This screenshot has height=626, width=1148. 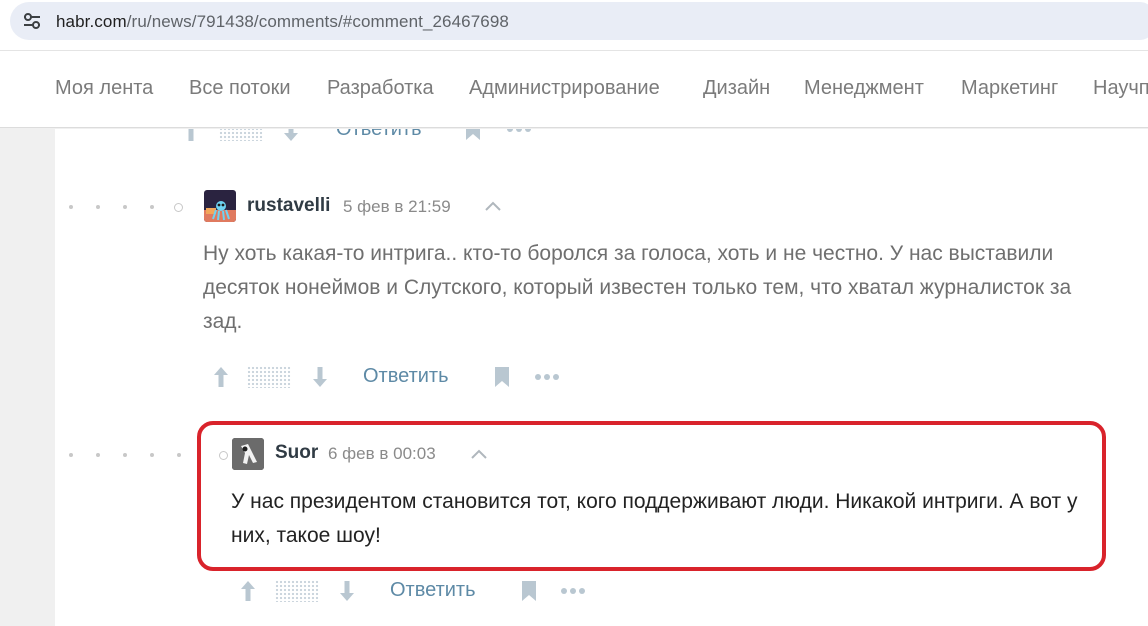 I want to click on avatar, so click(x=220, y=206).